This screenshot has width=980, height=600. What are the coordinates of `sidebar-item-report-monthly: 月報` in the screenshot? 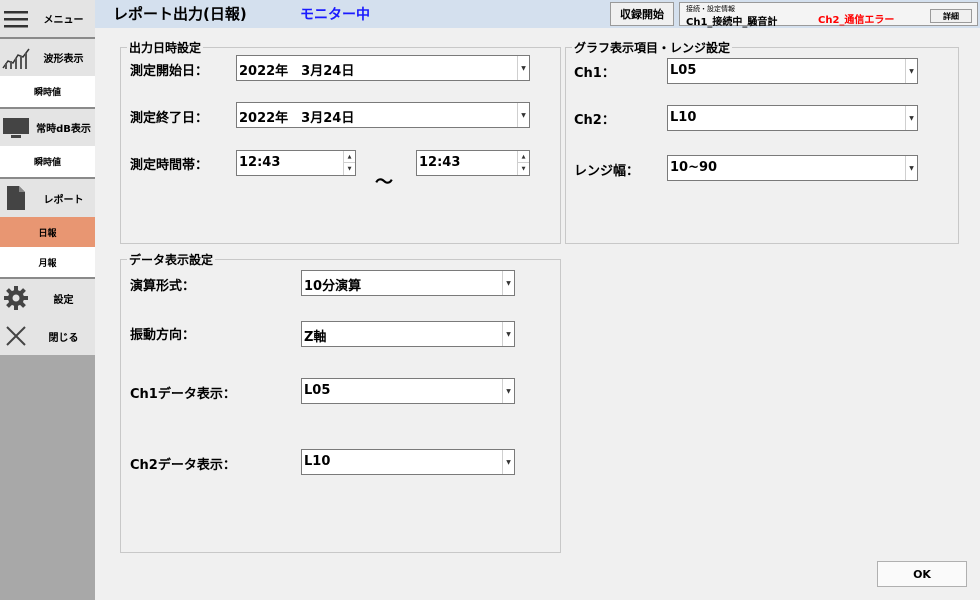 It's located at (47, 262).